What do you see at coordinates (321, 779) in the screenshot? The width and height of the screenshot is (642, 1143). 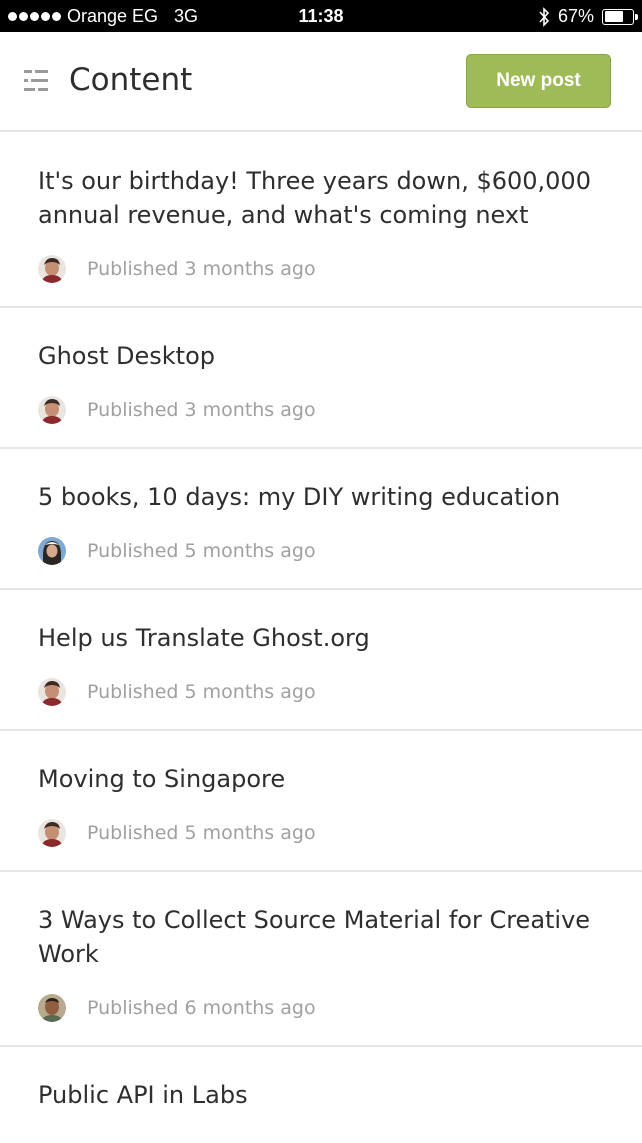 I see `post-title: Moving to Singapore` at bounding box center [321, 779].